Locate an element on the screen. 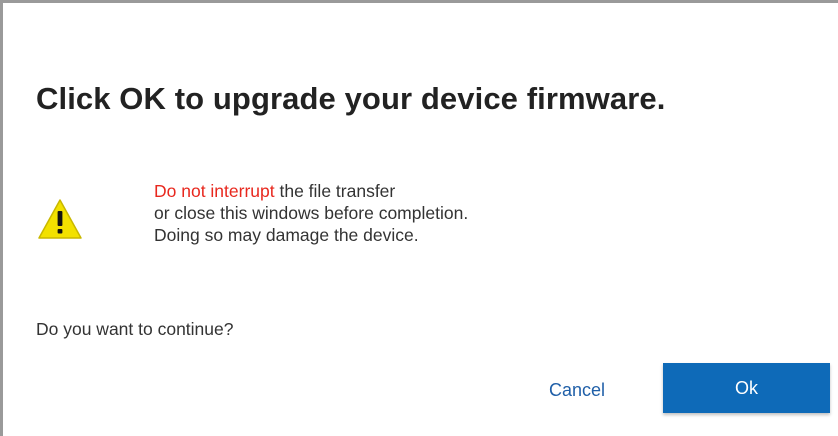  warning-line-2: or close this windows before completion. is located at coordinates (311, 213).